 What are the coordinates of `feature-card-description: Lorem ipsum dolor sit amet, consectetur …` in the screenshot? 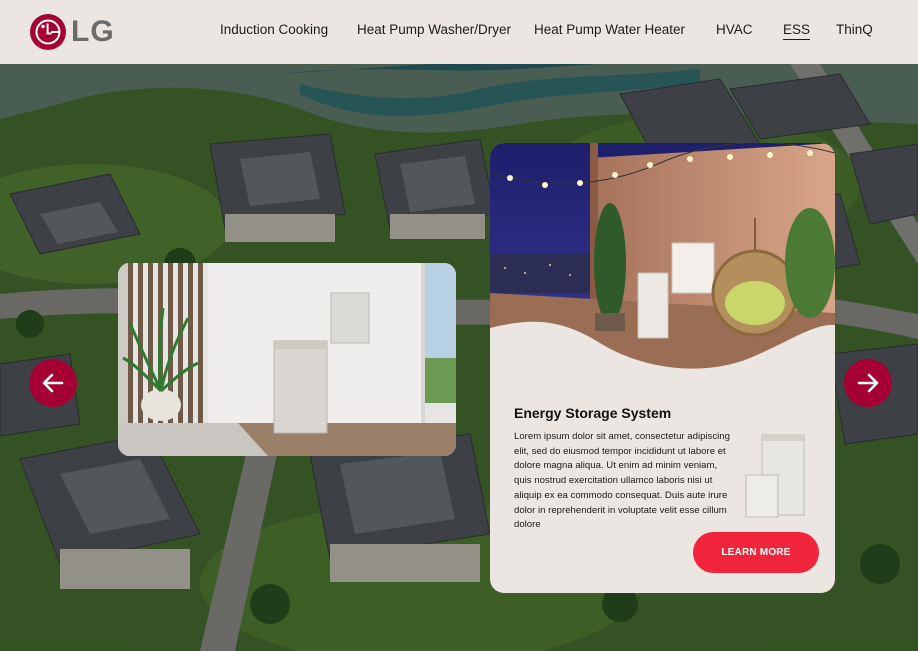 It's located at (622, 481).